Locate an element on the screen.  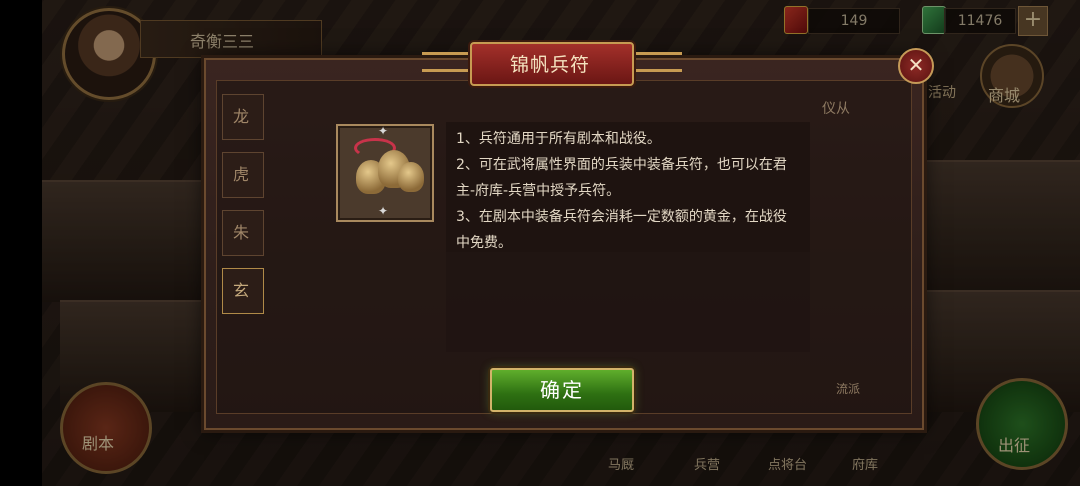
desc-line-3: 主-府库-兵营中授予兵符。 is located at coordinates (538, 191).